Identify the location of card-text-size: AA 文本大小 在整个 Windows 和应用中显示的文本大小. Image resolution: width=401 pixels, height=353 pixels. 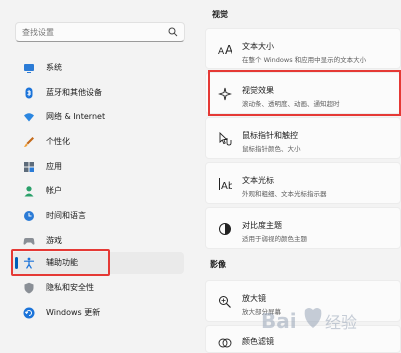
(303, 48).